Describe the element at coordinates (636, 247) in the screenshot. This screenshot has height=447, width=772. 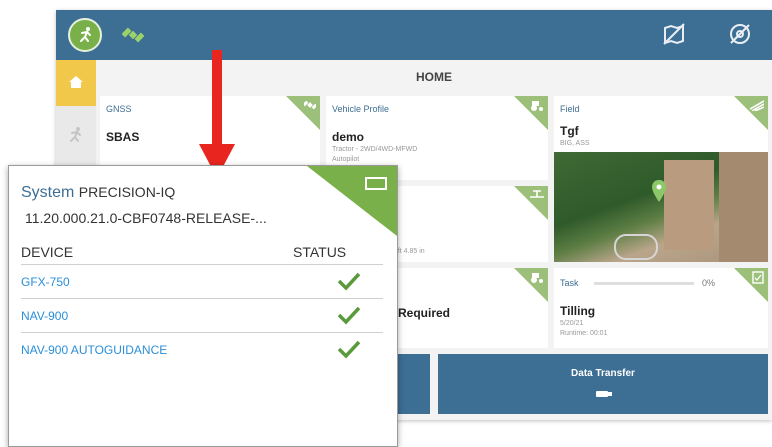
I see `map-track` at that location.